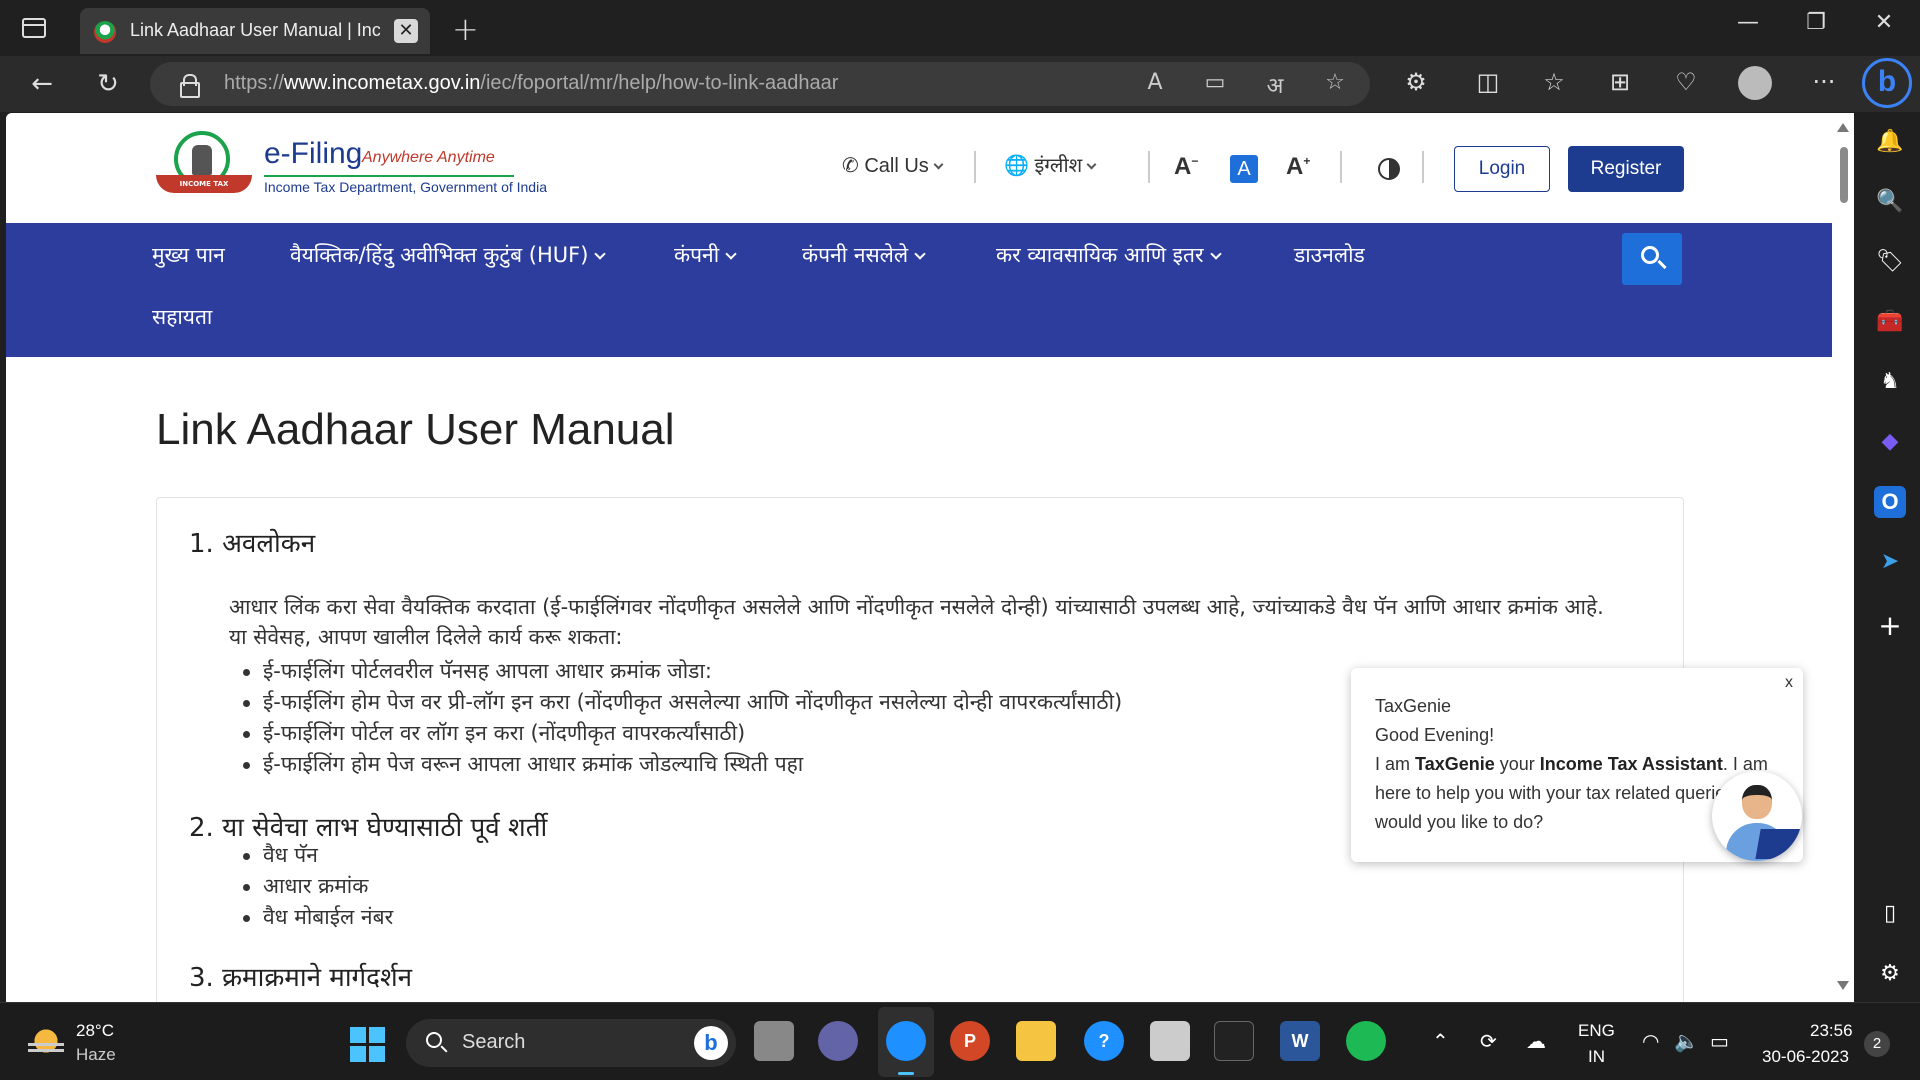 Image resolution: width=1920 pixels, height=1080 pixels. Describe the element at coordinates (188, 255) in the screenshot. I see `nav-item-home: मुख्य पान` at that location.